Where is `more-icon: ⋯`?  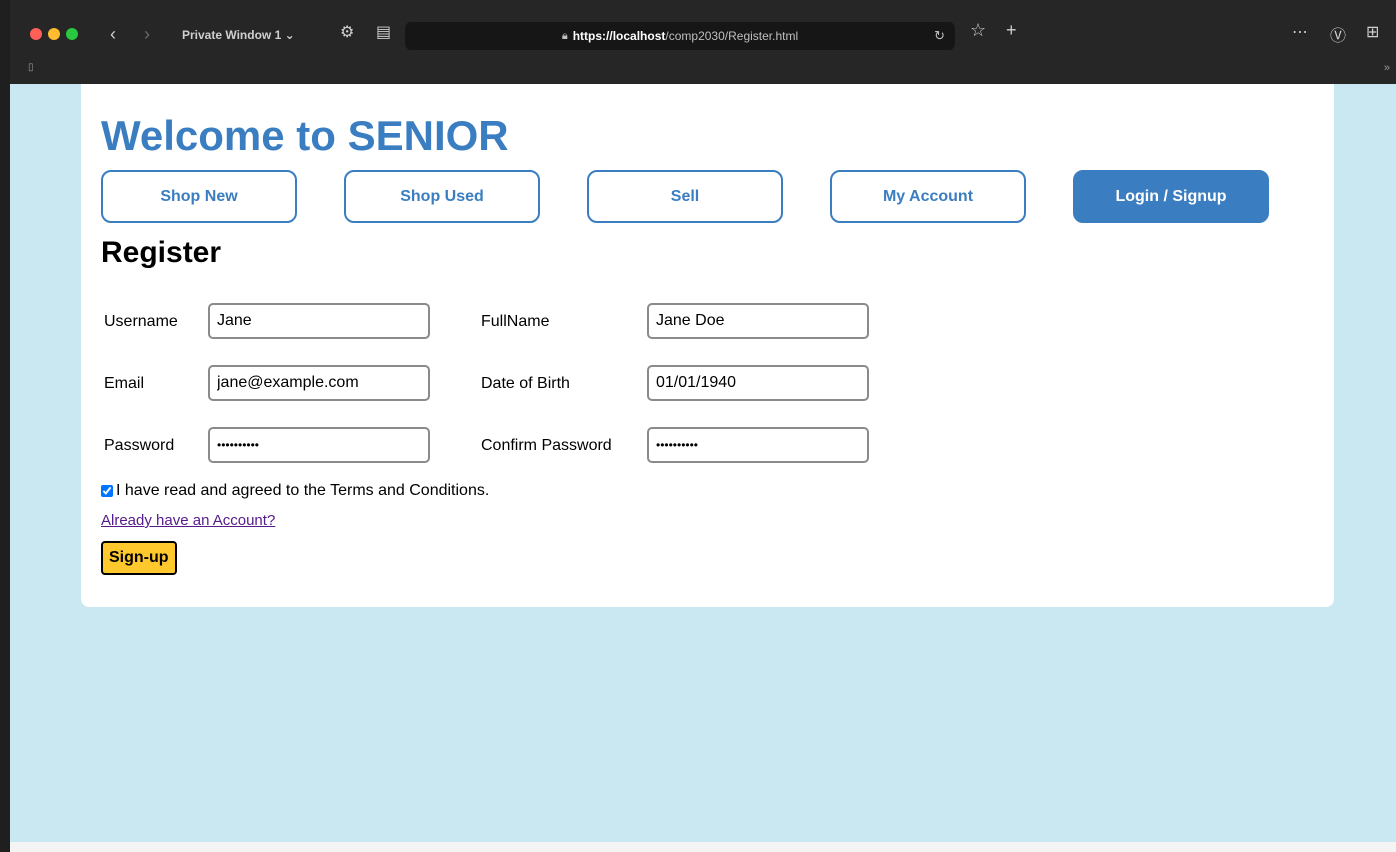
more-icon: ⋯ is located at coordinates (1300, 32).